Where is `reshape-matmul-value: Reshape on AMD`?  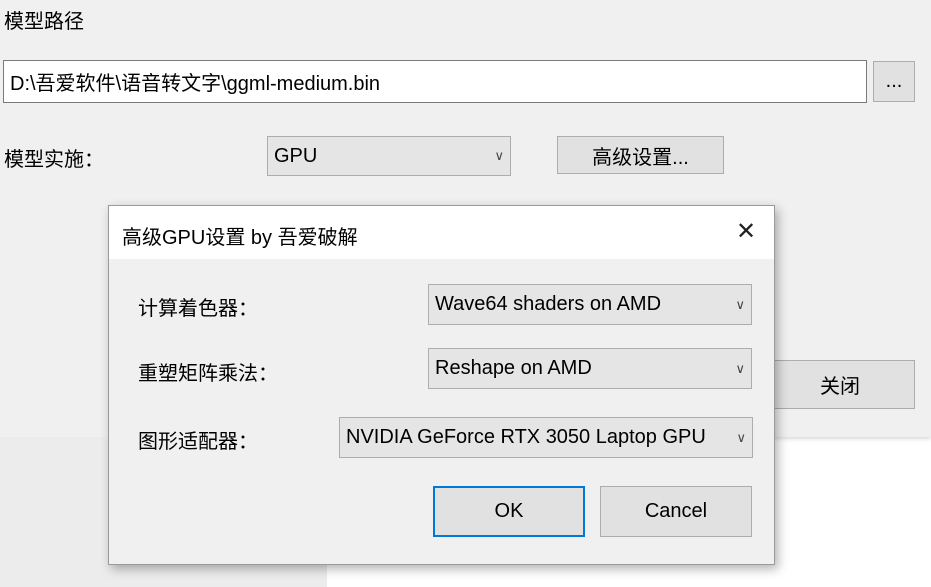
reshape-matmul-value: Reshape on AMD is located at coordinates (513, 368).